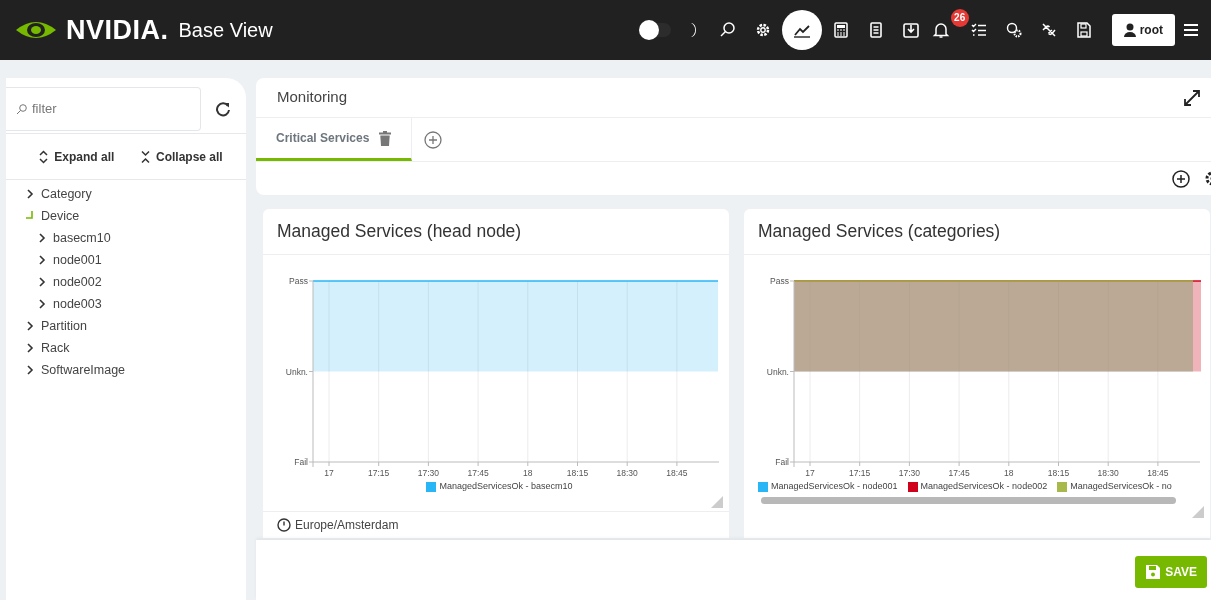  Describe the element at coordinates (136, 282) in the screenshot. I see `tree-item: node002` at that location.